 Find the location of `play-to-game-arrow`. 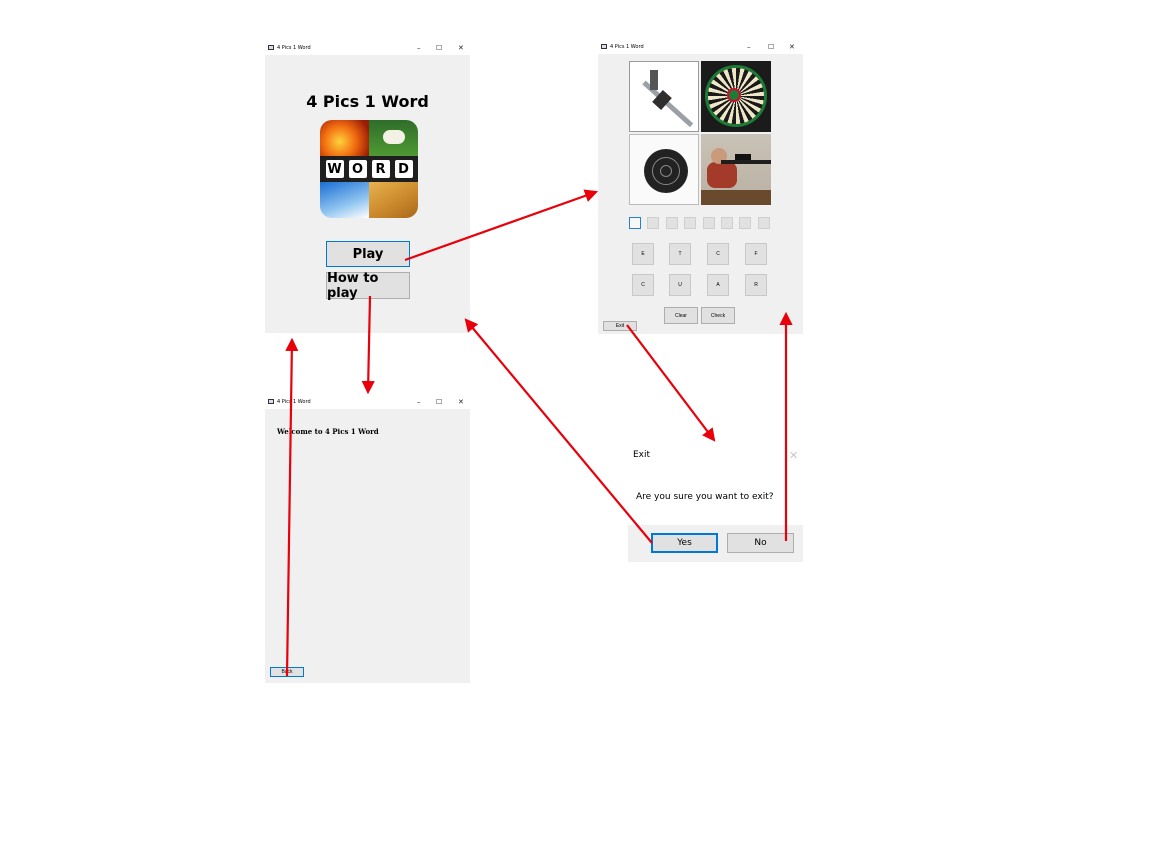

play-to-game-arrow is located at coordinates (501, 225).